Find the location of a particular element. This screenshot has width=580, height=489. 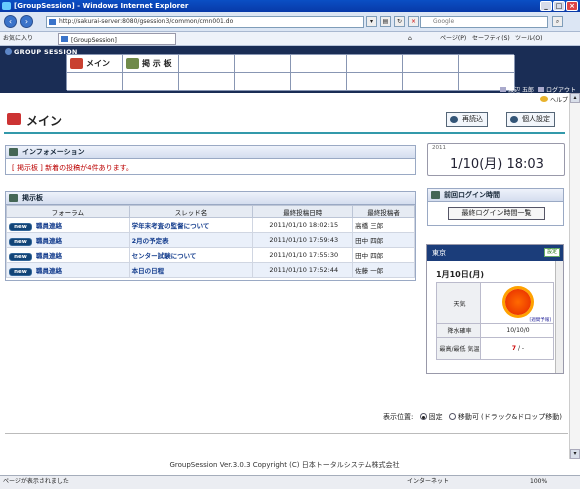

thread-link: 2月の予定表 is located at coordinates (150, 241).